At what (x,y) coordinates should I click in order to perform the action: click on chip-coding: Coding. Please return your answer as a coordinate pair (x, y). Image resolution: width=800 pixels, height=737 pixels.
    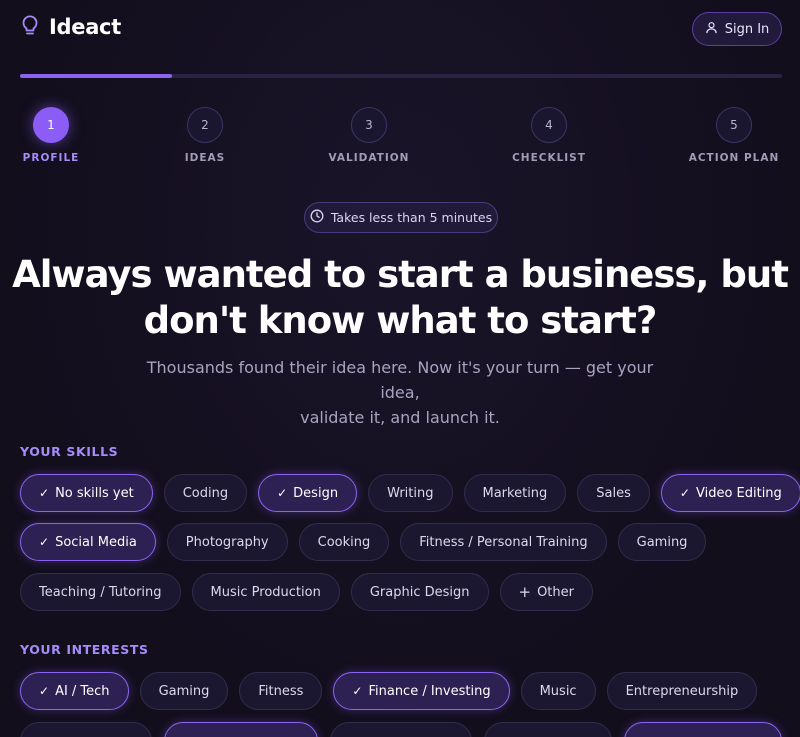
    Looking at the image, I should click on (205, 493).